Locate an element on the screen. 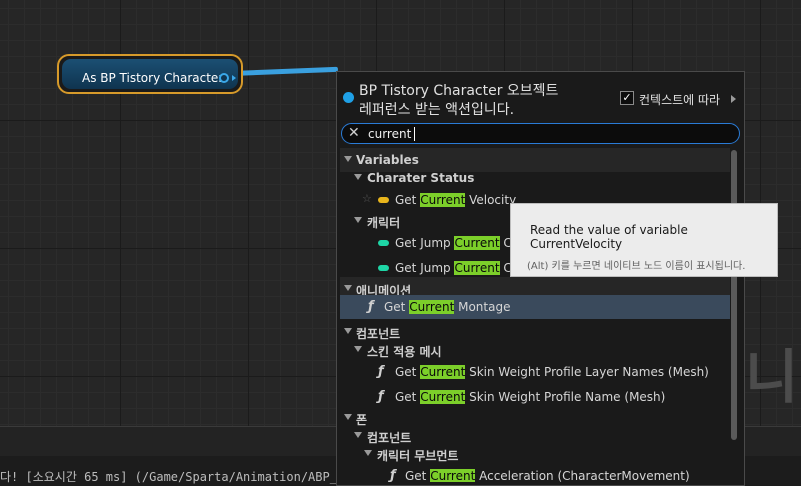  menu-title-line1: BP Tistory Character 오브젝트 is located at coordinates (459, 91).